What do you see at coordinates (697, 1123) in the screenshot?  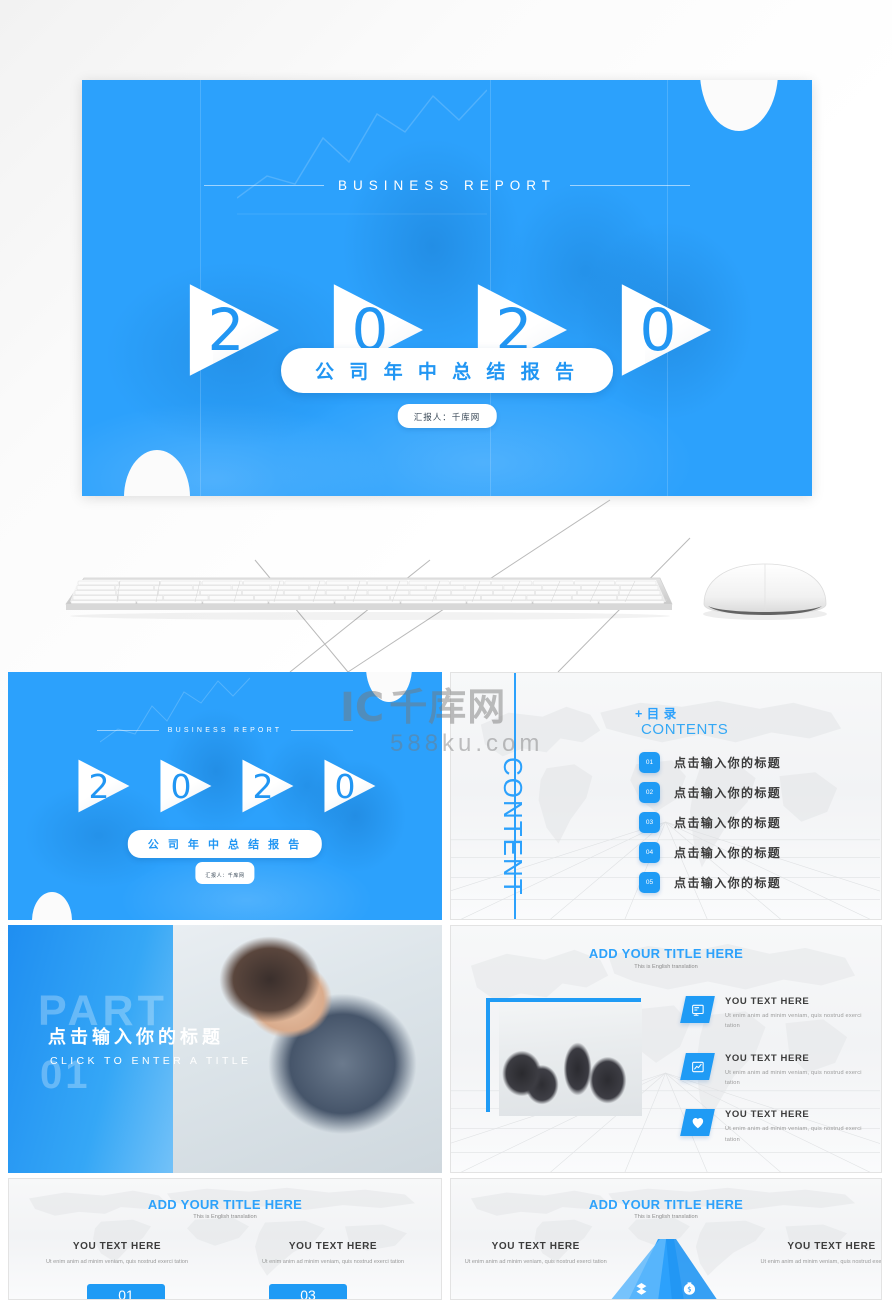 I see `heart-icon` at bounding box center [697, 1123].